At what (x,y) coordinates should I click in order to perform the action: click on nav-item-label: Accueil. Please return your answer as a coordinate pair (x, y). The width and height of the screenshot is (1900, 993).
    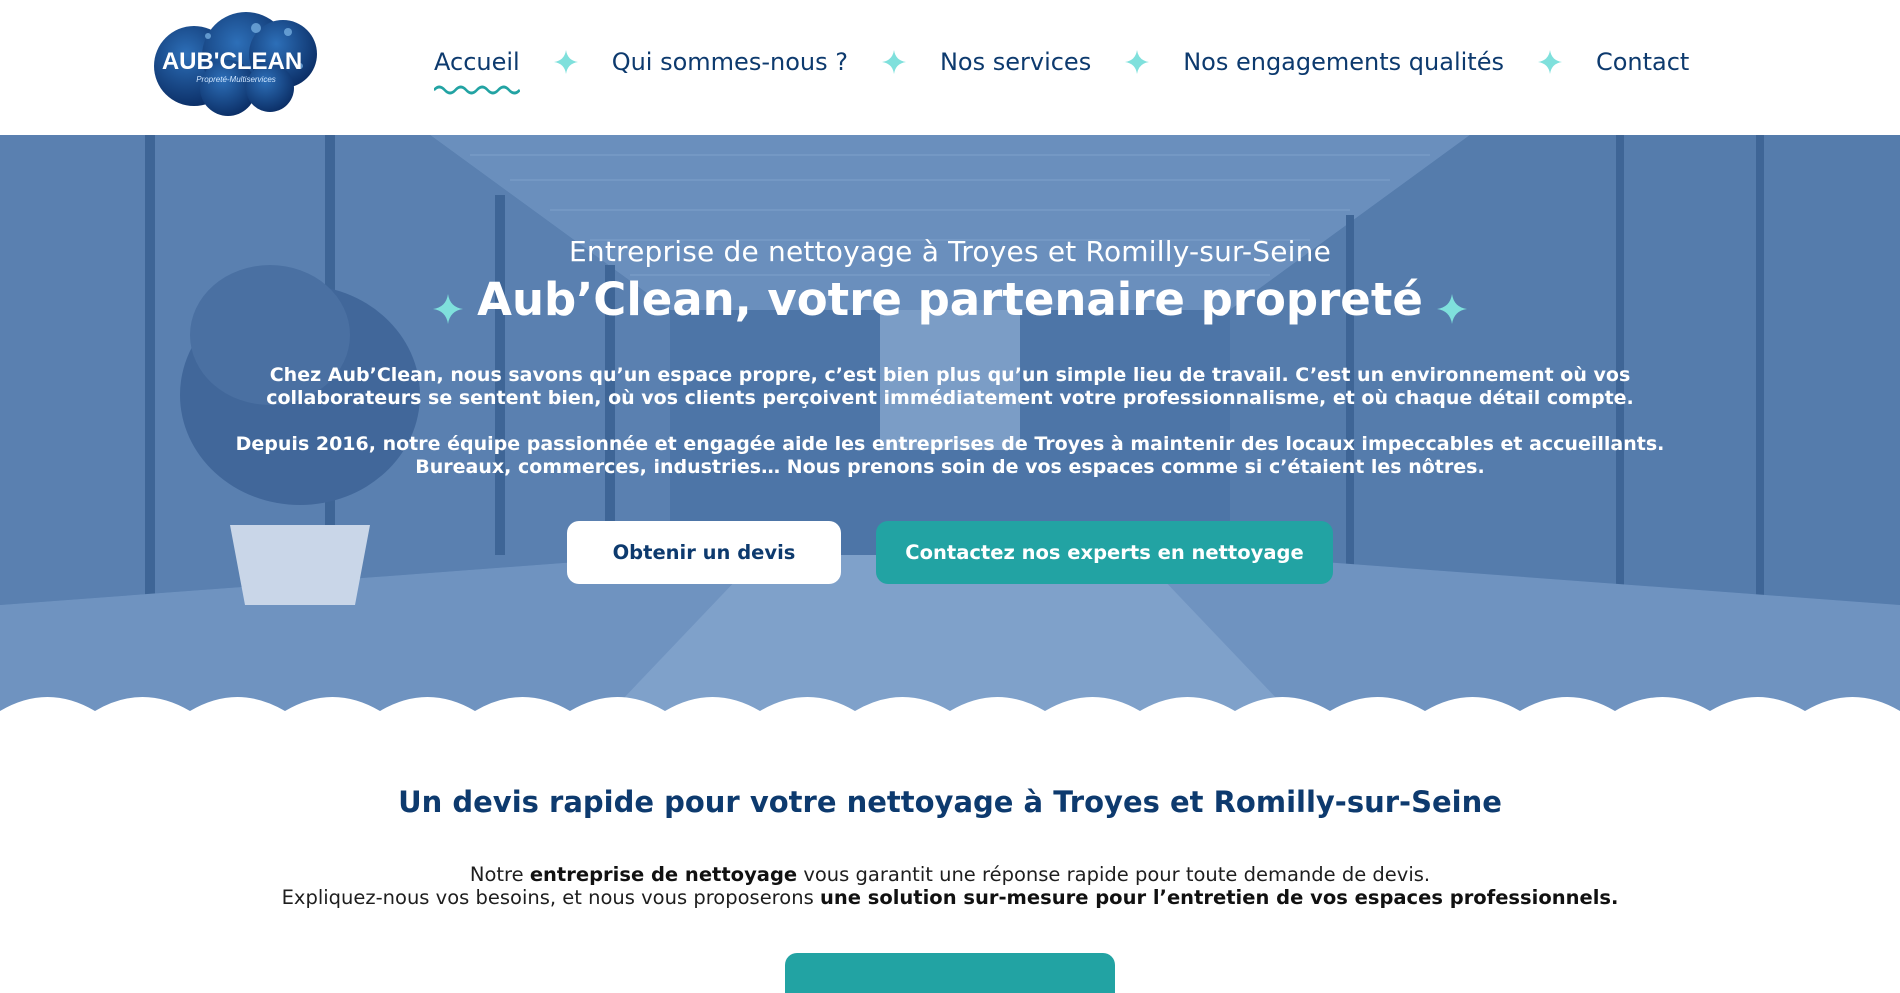
    Looking at the image, I should click on (477, 62).